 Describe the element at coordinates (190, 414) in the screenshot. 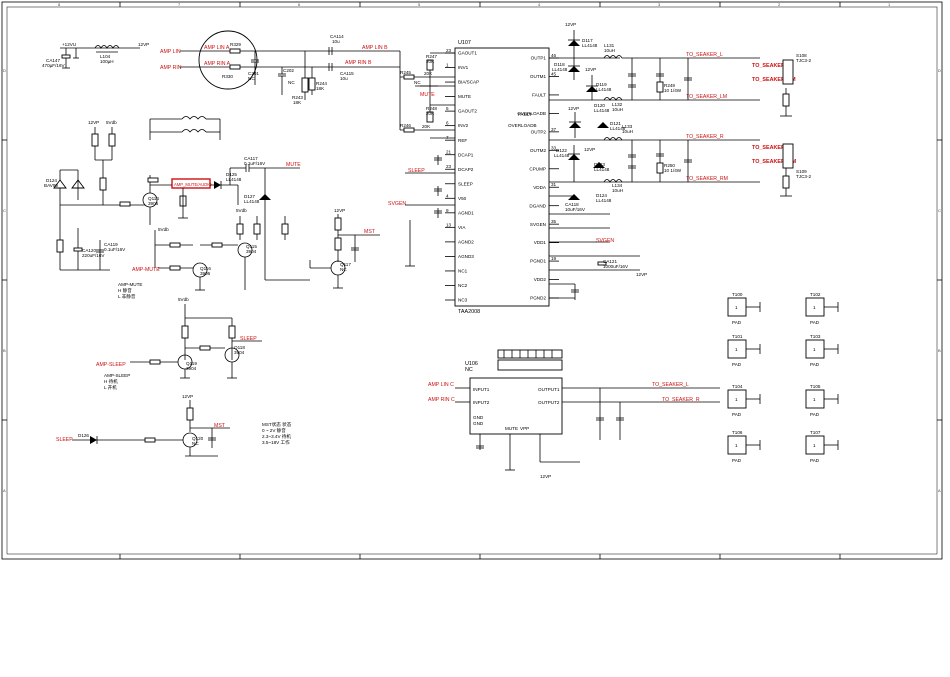

I see `resistor-r270` at that location.